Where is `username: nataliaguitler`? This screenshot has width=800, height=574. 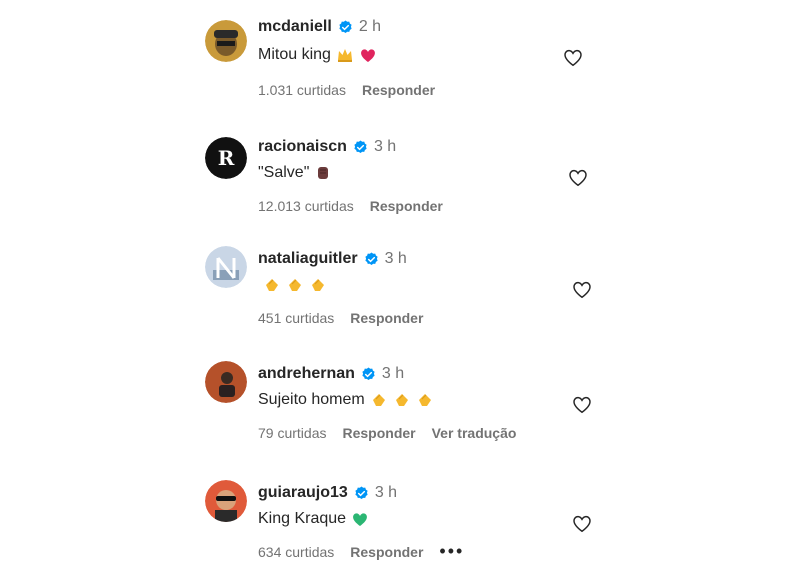 username: nataliaguitler is located at coordinates (308, 259).